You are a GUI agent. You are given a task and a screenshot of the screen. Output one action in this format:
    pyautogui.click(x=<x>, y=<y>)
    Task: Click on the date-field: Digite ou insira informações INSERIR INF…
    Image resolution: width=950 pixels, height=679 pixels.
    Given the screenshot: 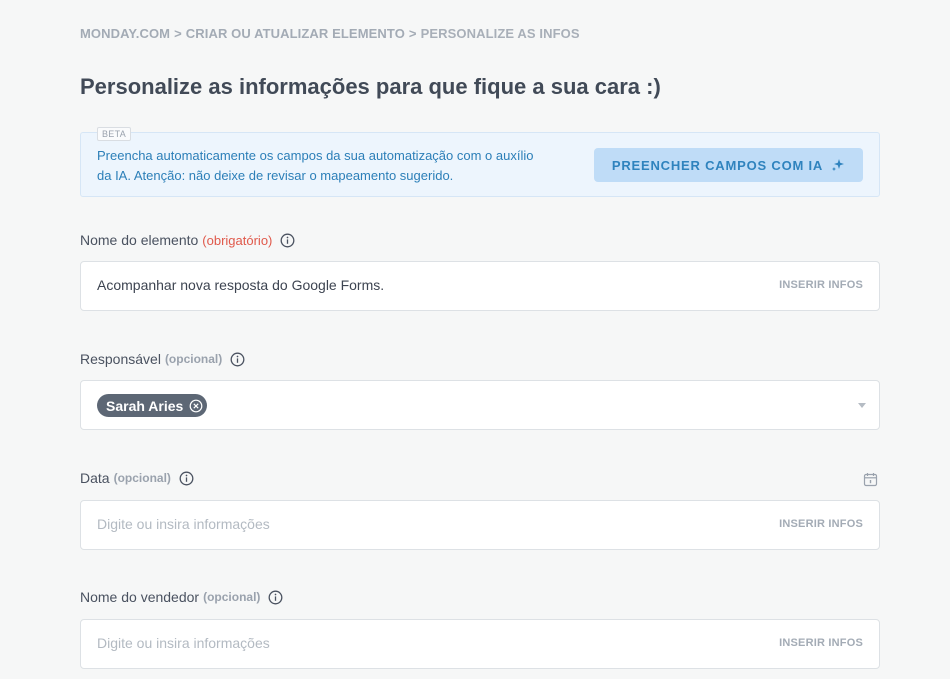 What is the action you would take?
    pyautogui.click(x=480, y=525)
    